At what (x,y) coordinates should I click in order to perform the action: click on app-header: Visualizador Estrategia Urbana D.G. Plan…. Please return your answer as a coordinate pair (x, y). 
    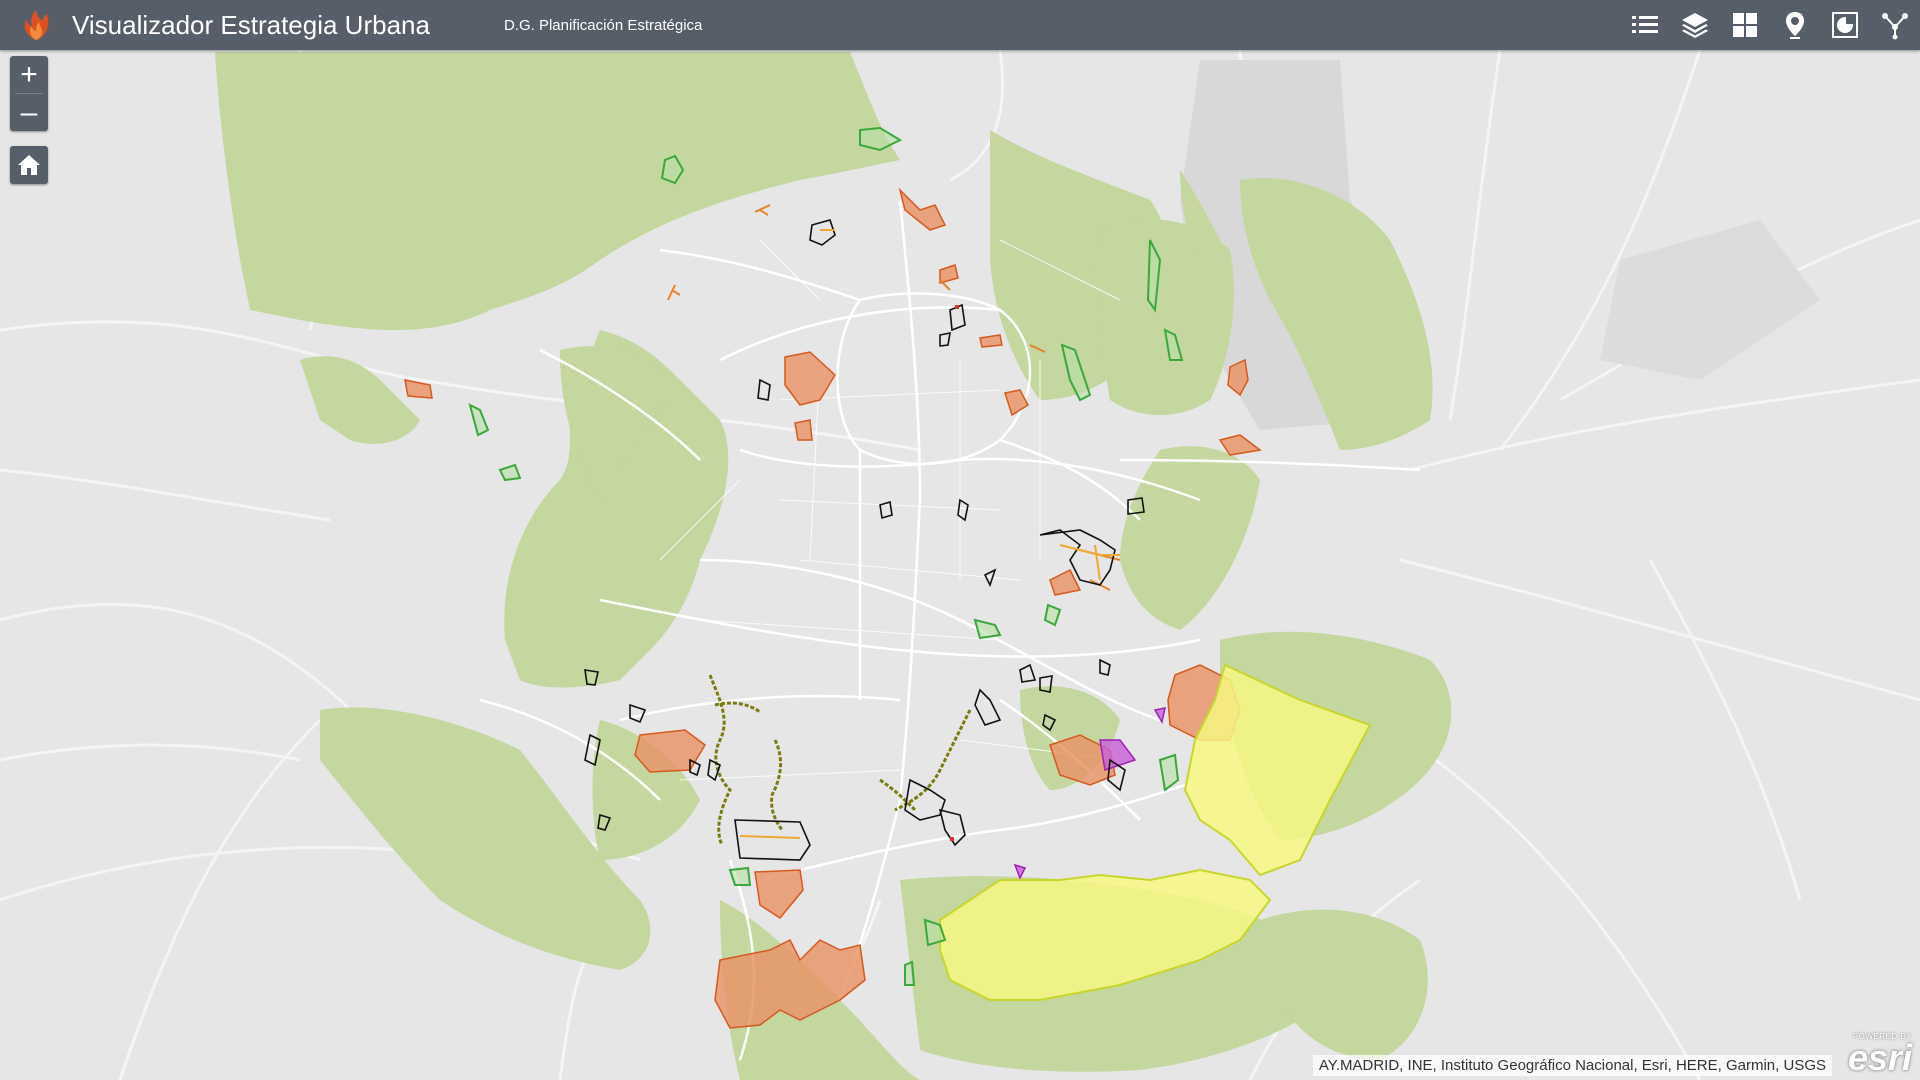
    Looking at the image, I should click on (960, 25).